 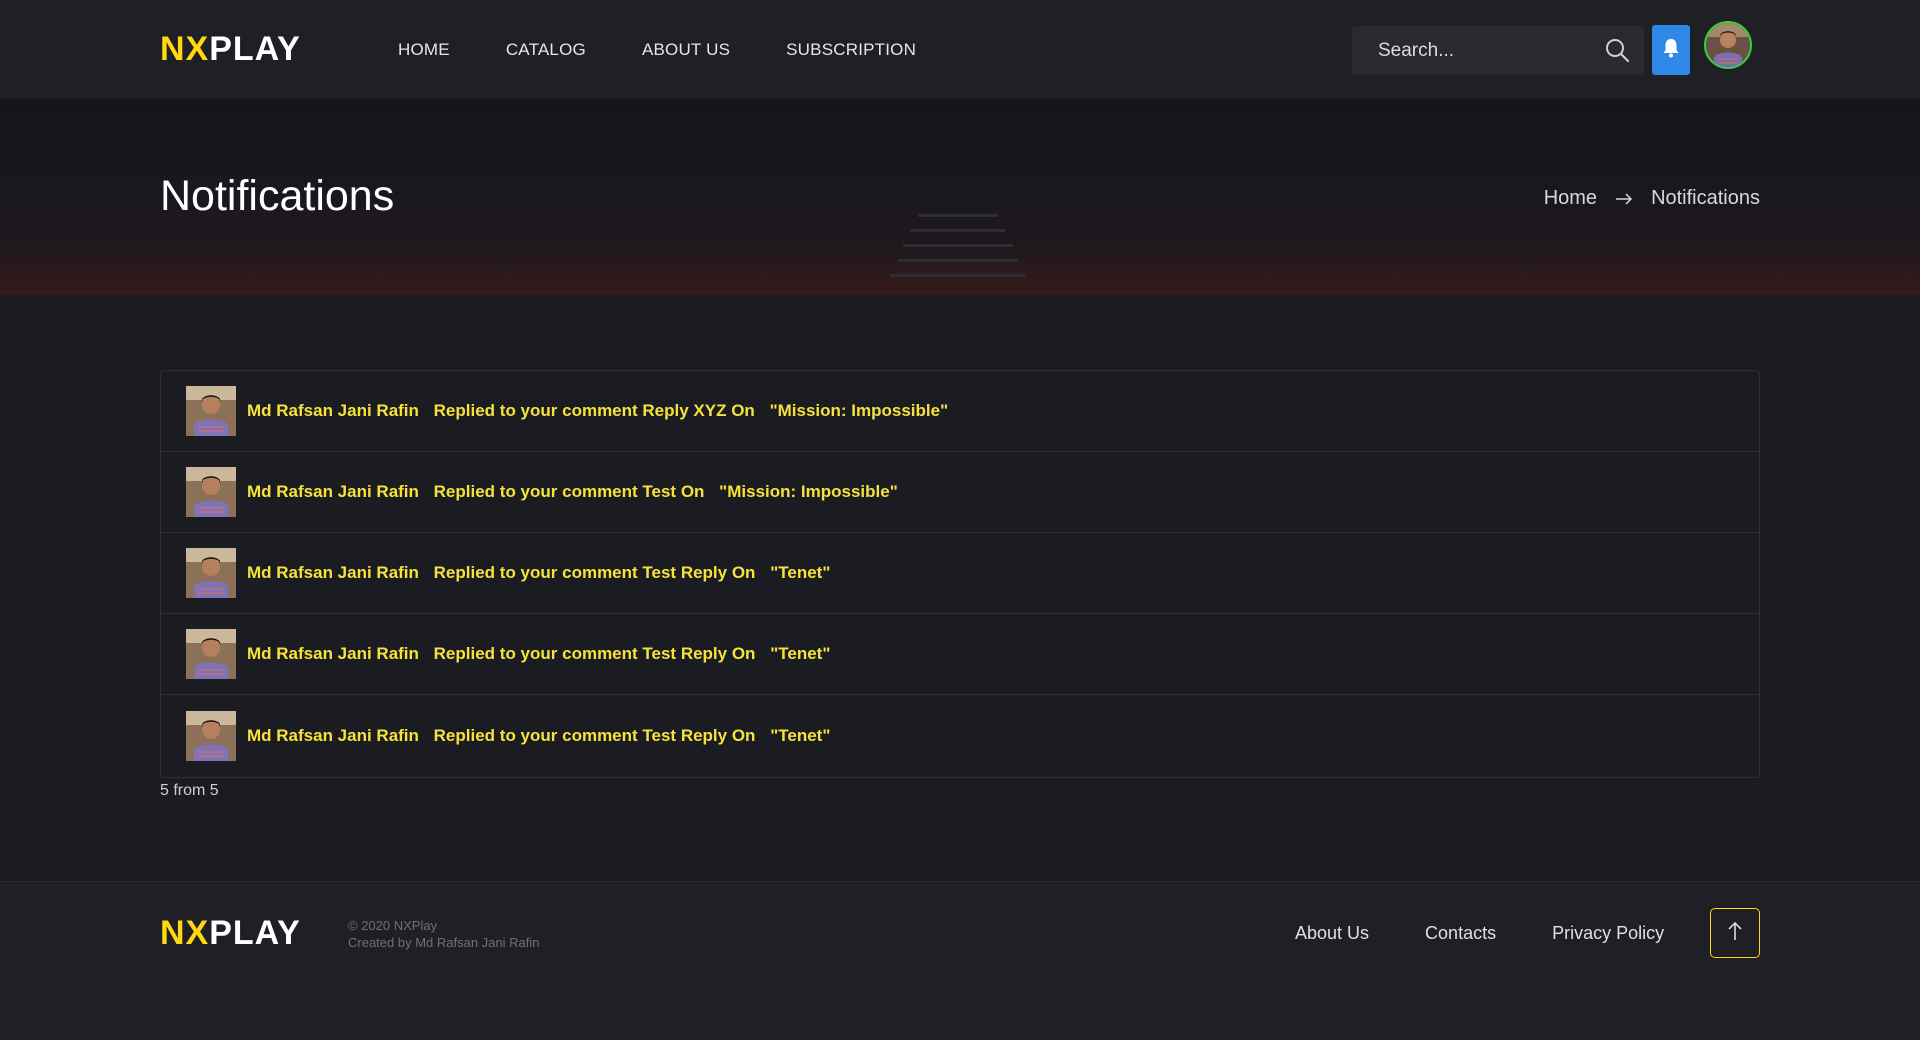 I want to click on nav-about-us: ABOUT US, so click(x=686, y=50).